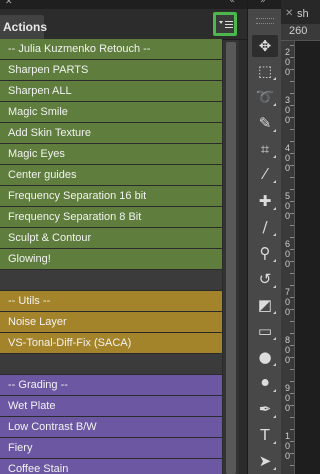 This screenshot has width=320, height=474. What do you see at coordinates (111, 49) in the screenshot?
I see `action-item: -- Julia Kuzmenko Retouch --` at bounding box center [111, 49].